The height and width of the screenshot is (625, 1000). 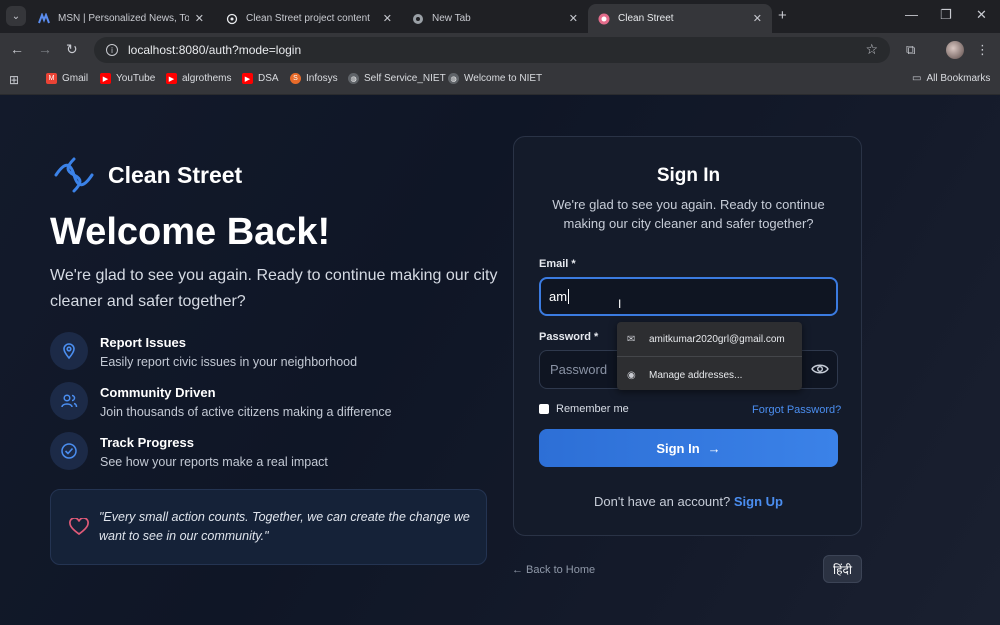 I want to click on language-toggle-button: हिंदी, so click(x=842, y=569).